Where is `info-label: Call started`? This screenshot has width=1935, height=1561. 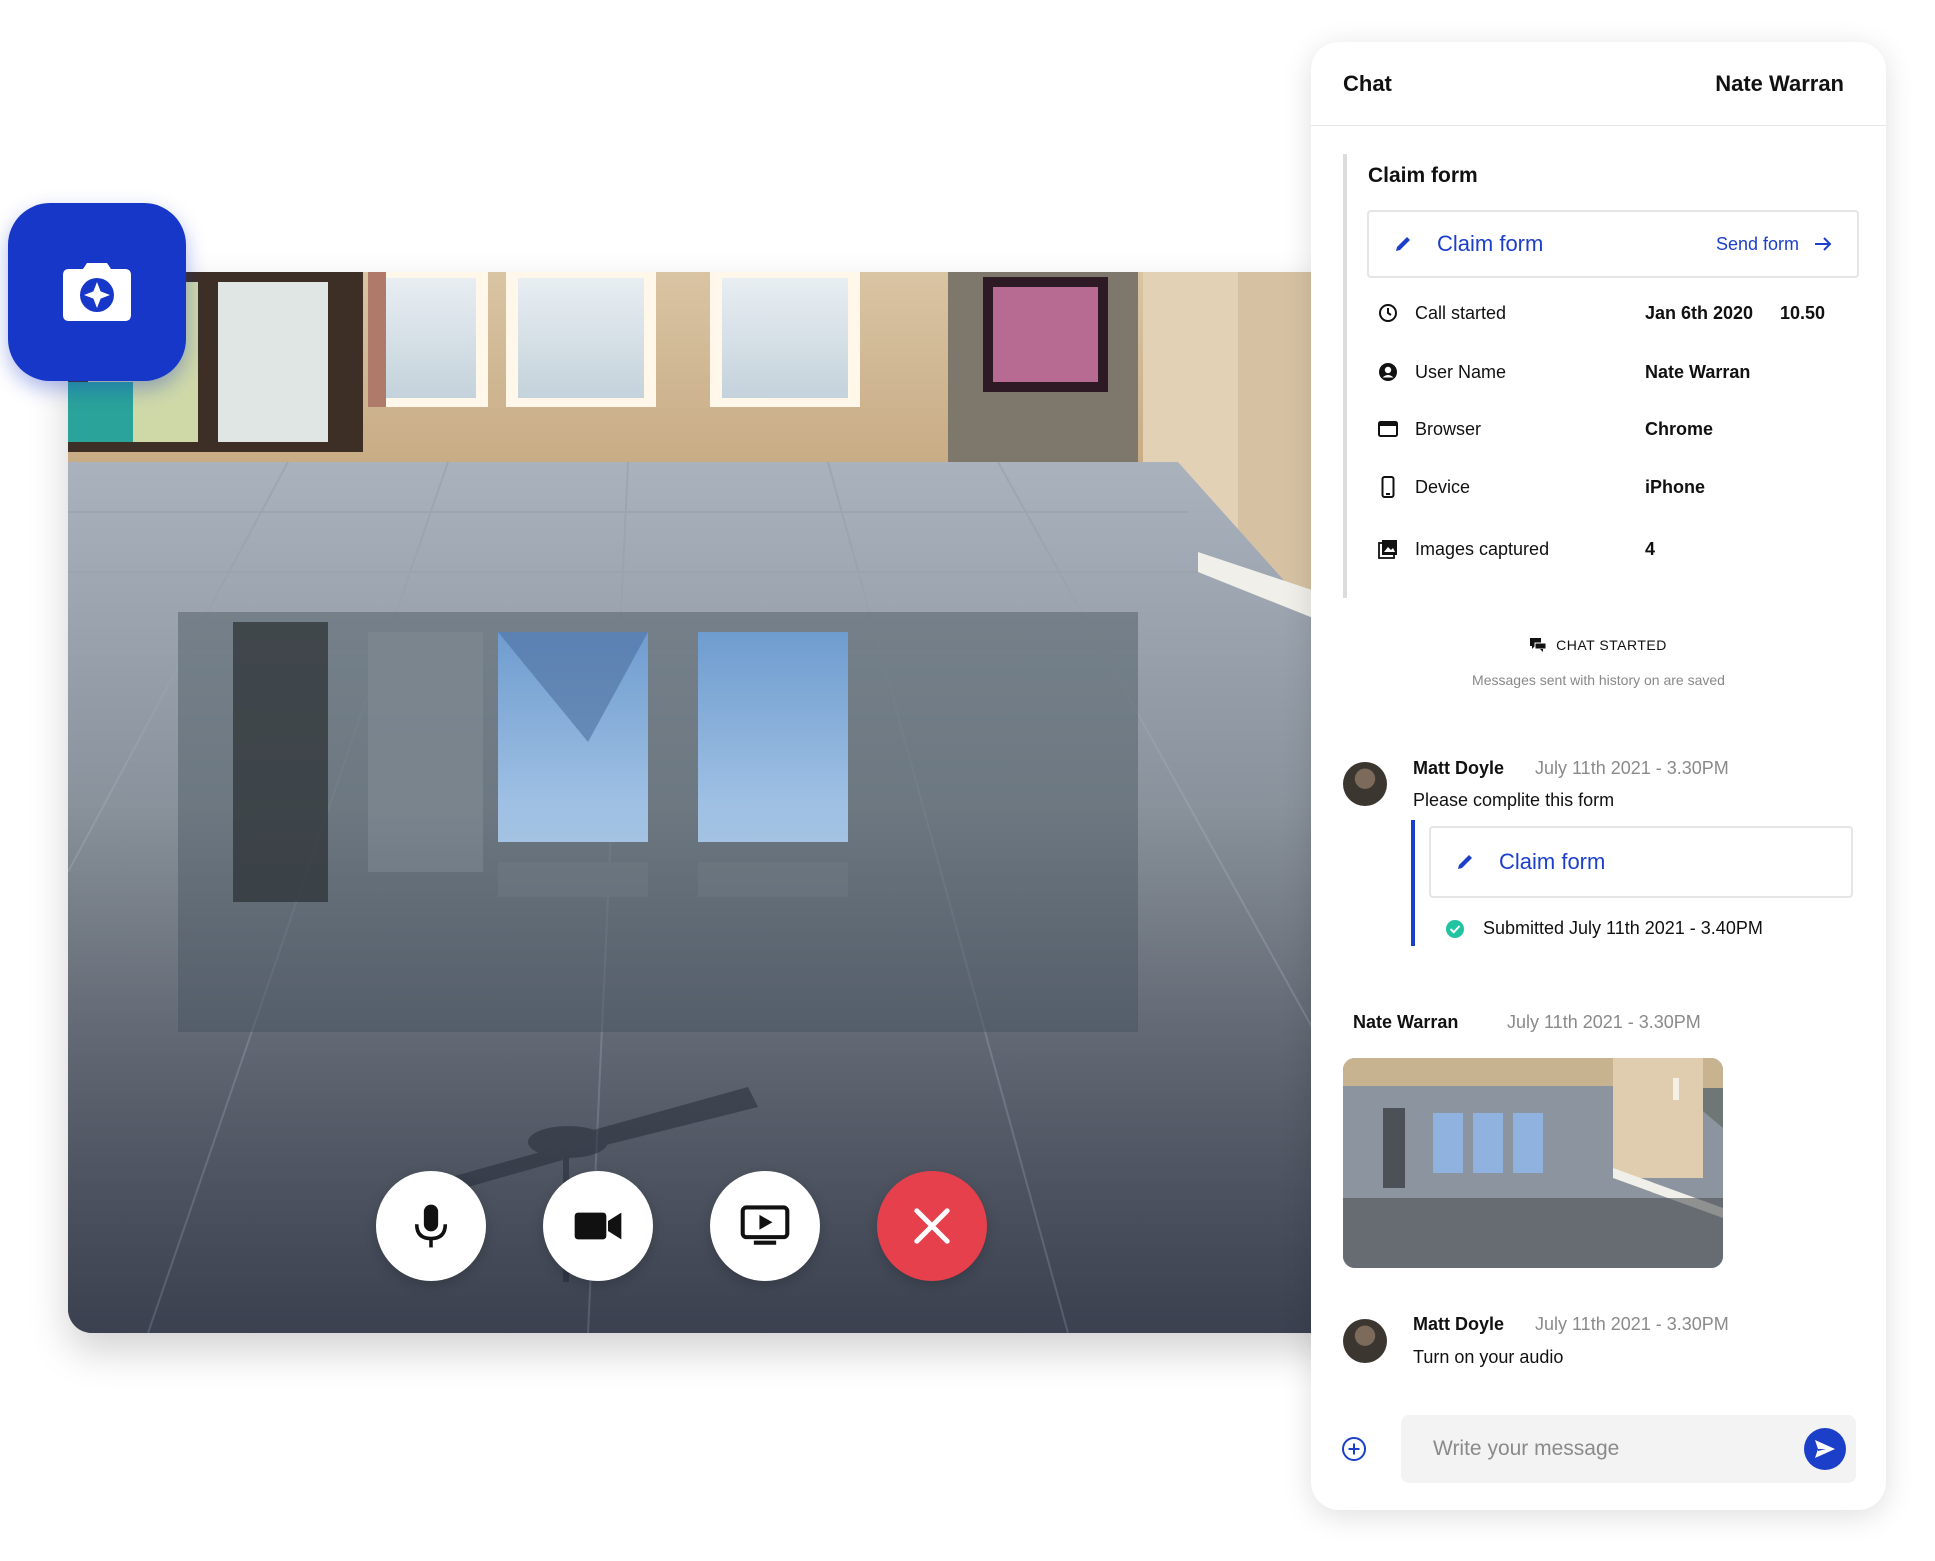 info-label: Call started is located at coordinates (1461, 312).